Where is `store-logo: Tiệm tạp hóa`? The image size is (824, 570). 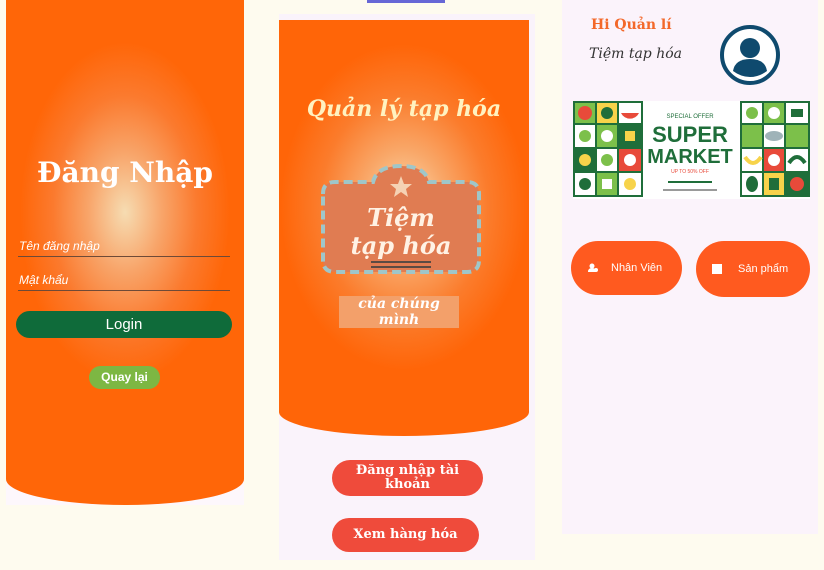
store-logo: Tiệm tạp hóa is located at coordinates (401, 219).